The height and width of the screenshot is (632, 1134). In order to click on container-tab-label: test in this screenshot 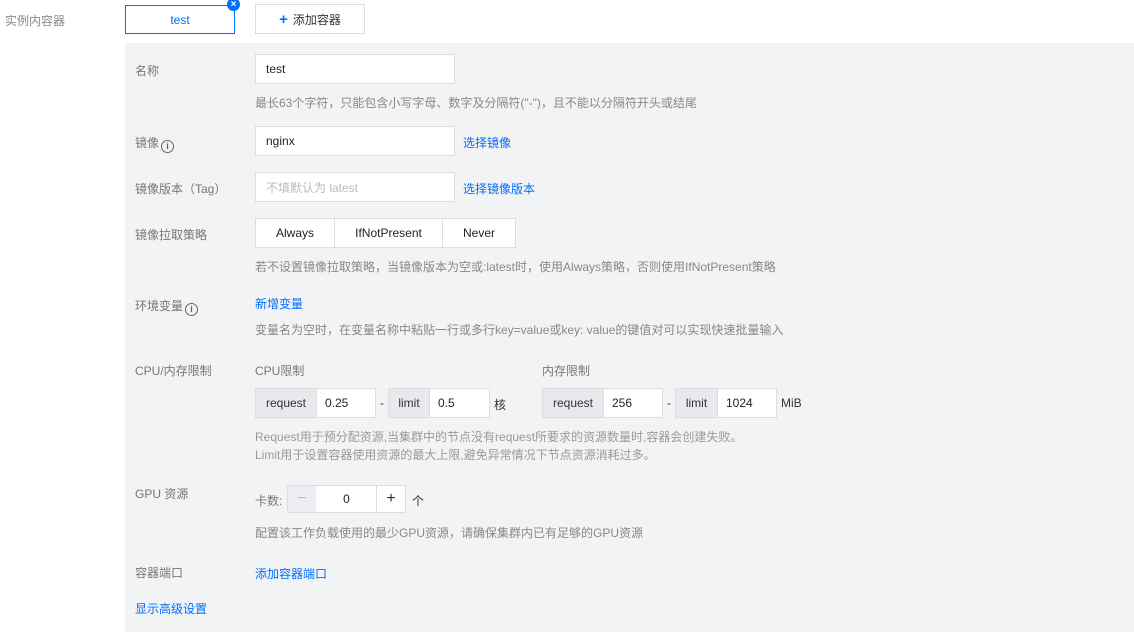, I will do `click(180, 19)`.